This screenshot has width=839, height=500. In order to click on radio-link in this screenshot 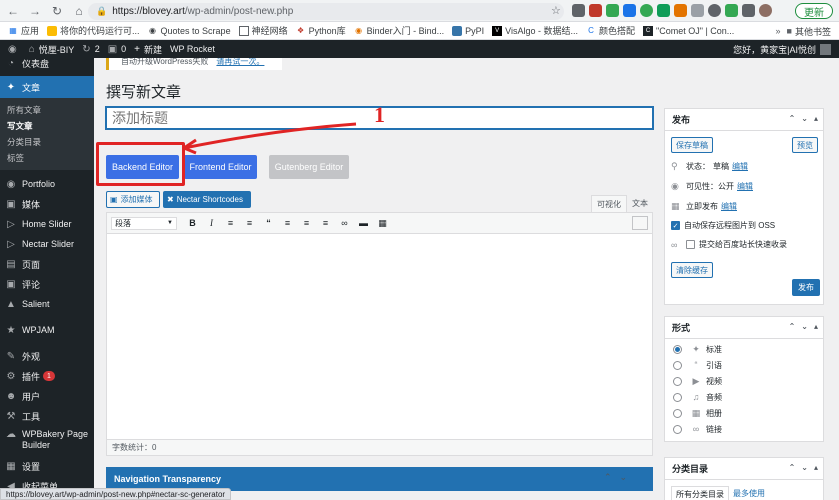, I will do `click(677, 429)`.